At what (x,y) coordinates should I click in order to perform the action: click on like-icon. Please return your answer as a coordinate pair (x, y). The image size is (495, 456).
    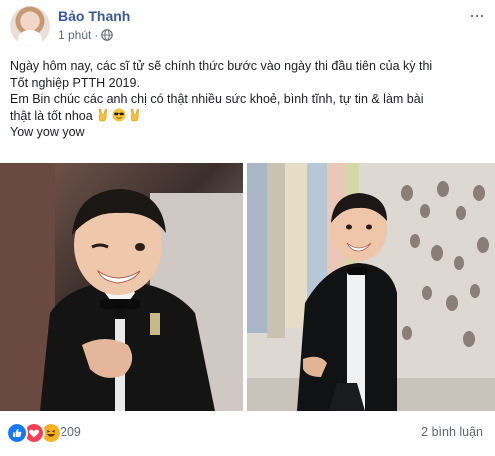
    Looking at the image, I should click on (17, 433).